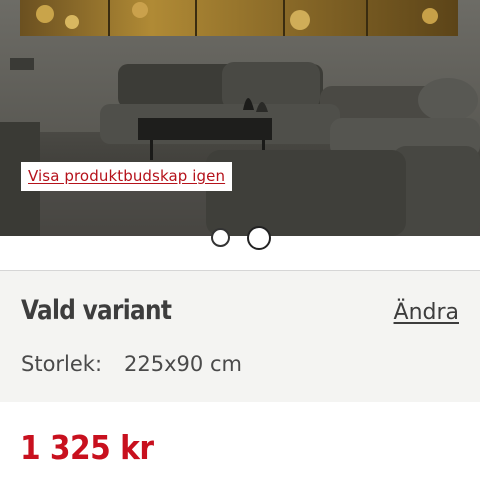 Image resolution: width=480 pixels, height=480 pixels. I want to click on size-row: Storlek: 225x90 cm, so click(131, 364).